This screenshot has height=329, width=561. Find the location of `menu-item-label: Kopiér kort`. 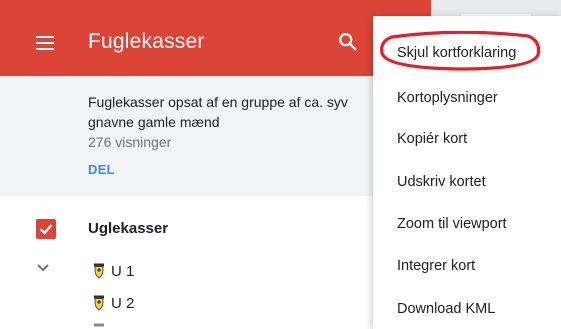

menu-item-label: Kopiér kort is located at coordinates (432, 139).